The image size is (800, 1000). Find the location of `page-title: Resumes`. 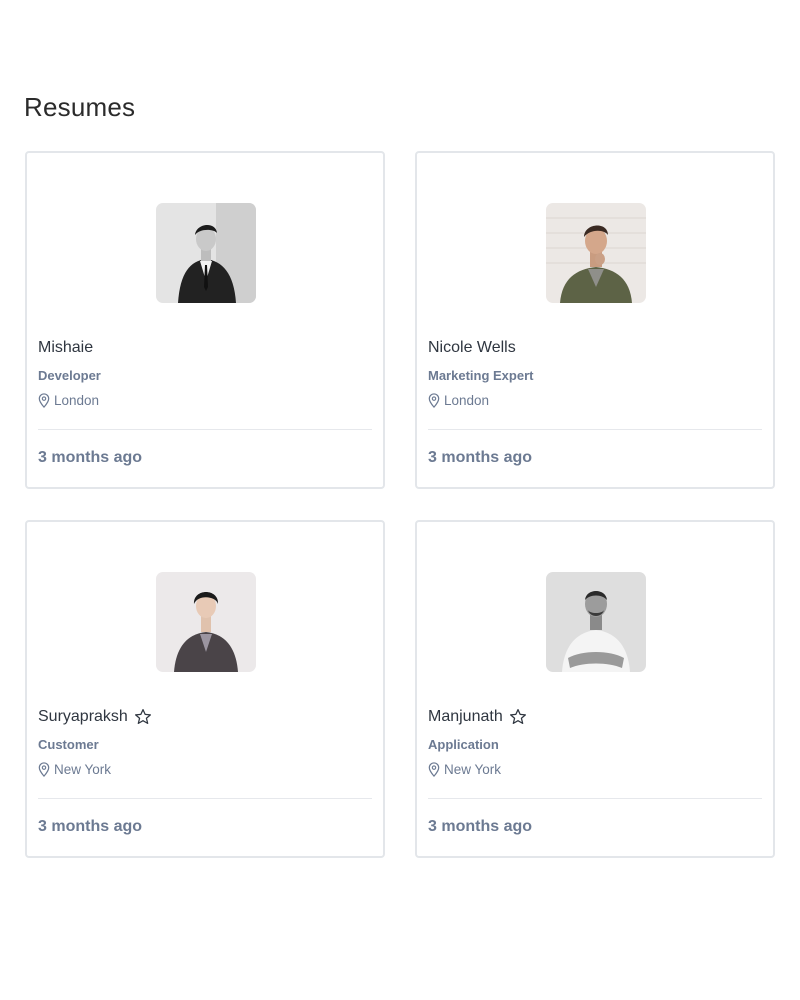

page-title: Resumes is located at coordinates (80, 107).